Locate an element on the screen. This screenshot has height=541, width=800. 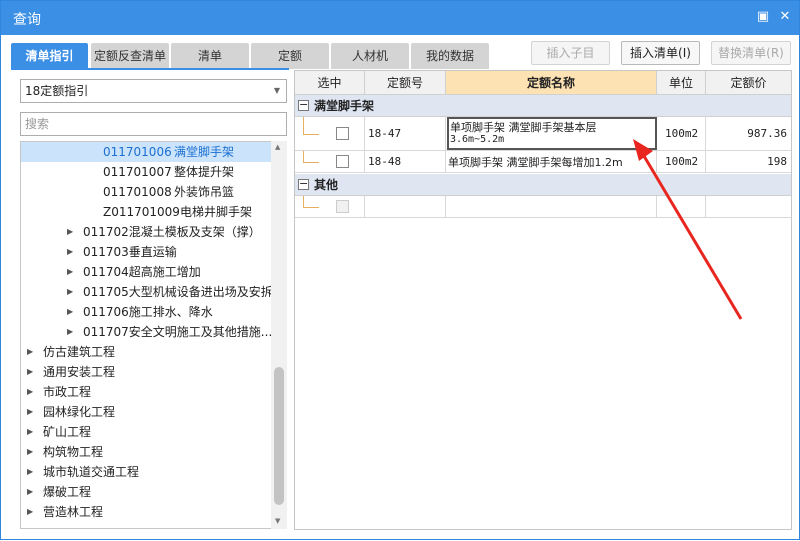
tree-item-label: 爆破工程 is located at coordinates (67, 492).